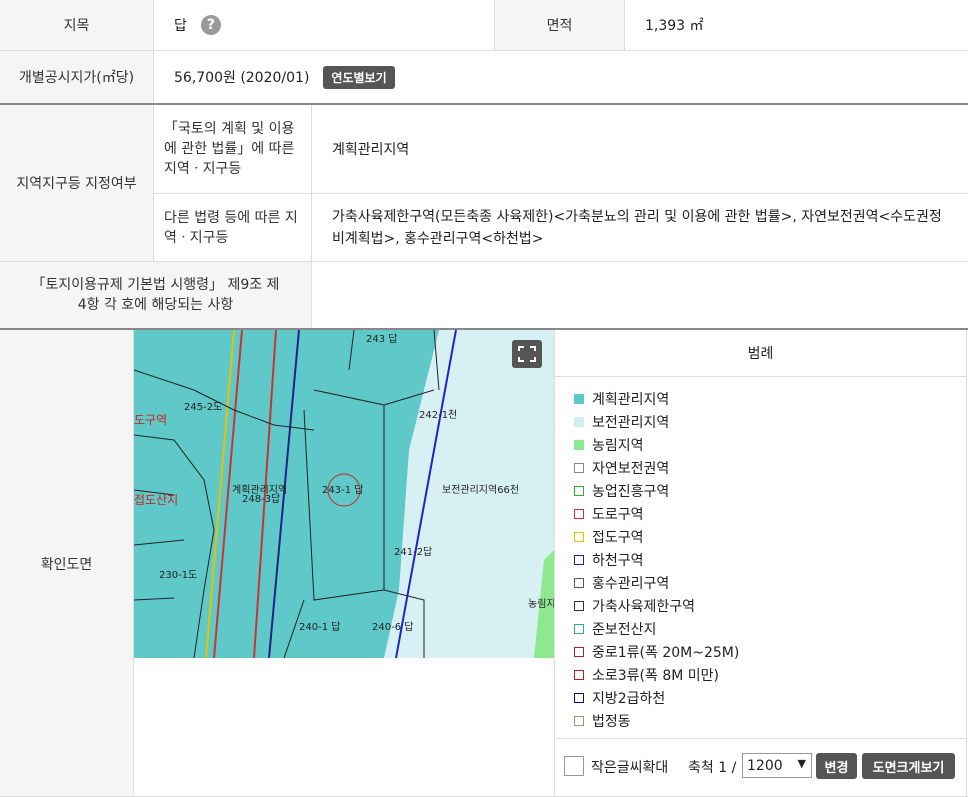 The height and width of the screenshot is (797, 968). Describe the element at coordinates (631, 422) in the screenshot. I see `legend-label: 보전관리지역` at that location.